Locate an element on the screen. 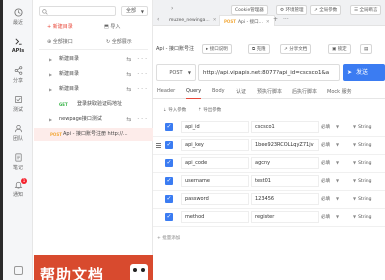 This screenshot has width=385, height=280. tab-mock: Mock 服务 is located at coordinates (339, 91).